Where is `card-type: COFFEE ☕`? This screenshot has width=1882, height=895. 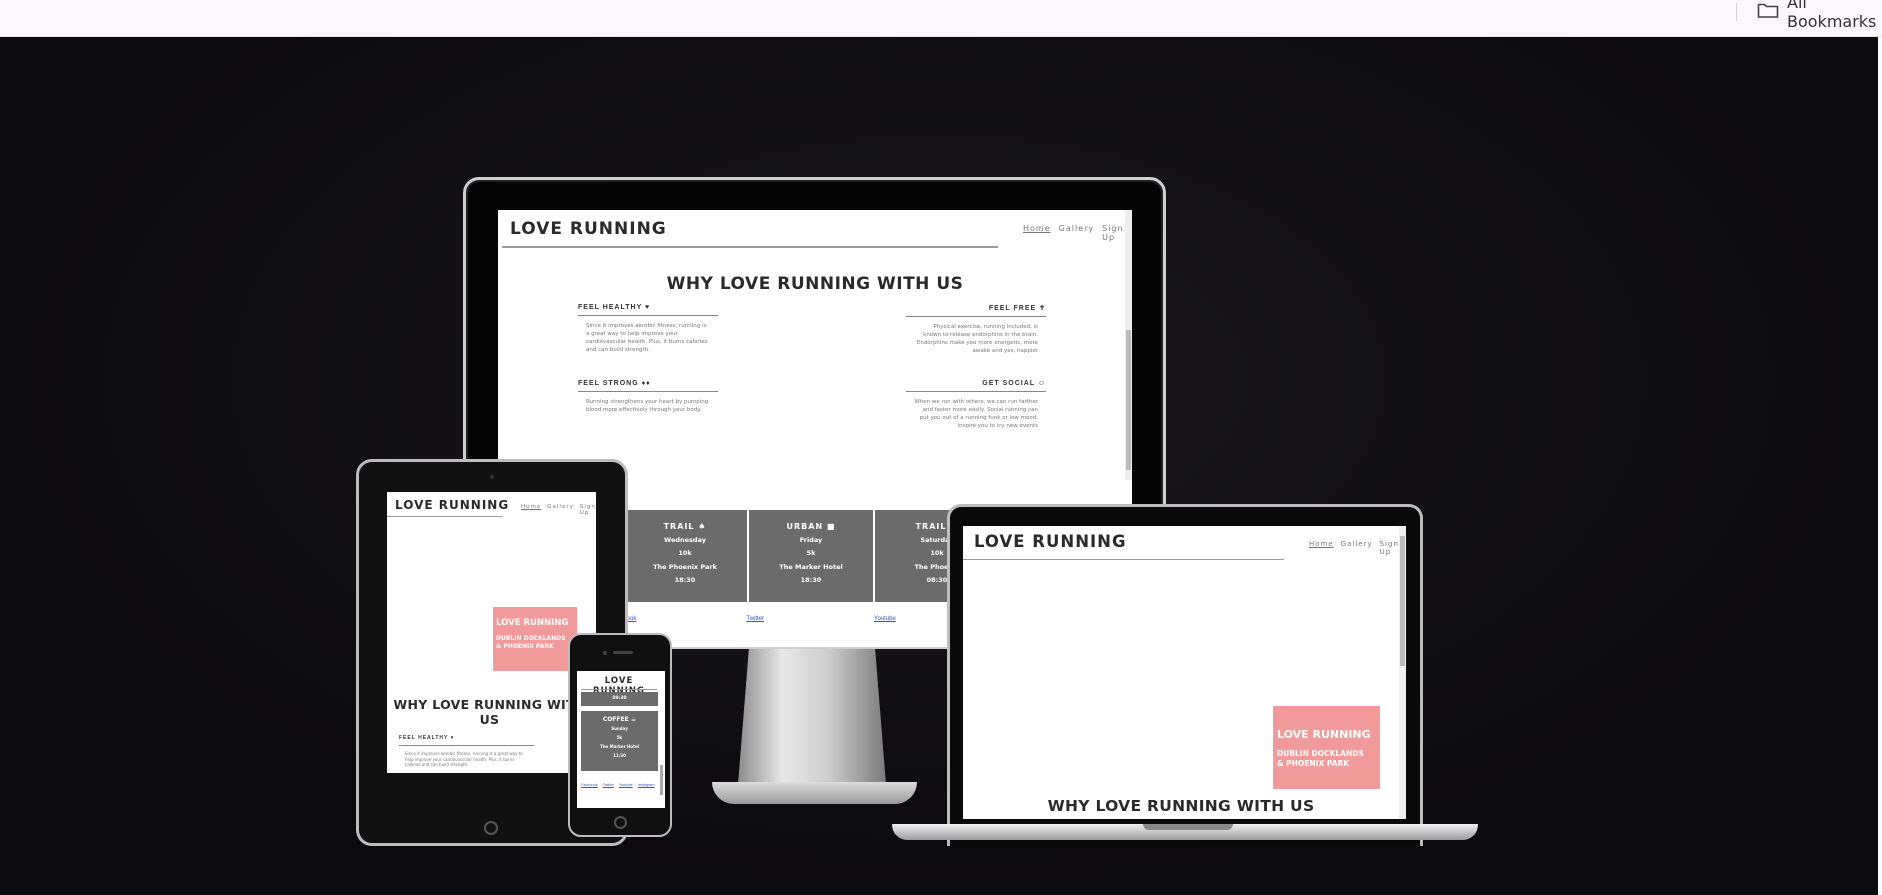
card-type: COFFEE ☕ is located at coordinates (619, 719).